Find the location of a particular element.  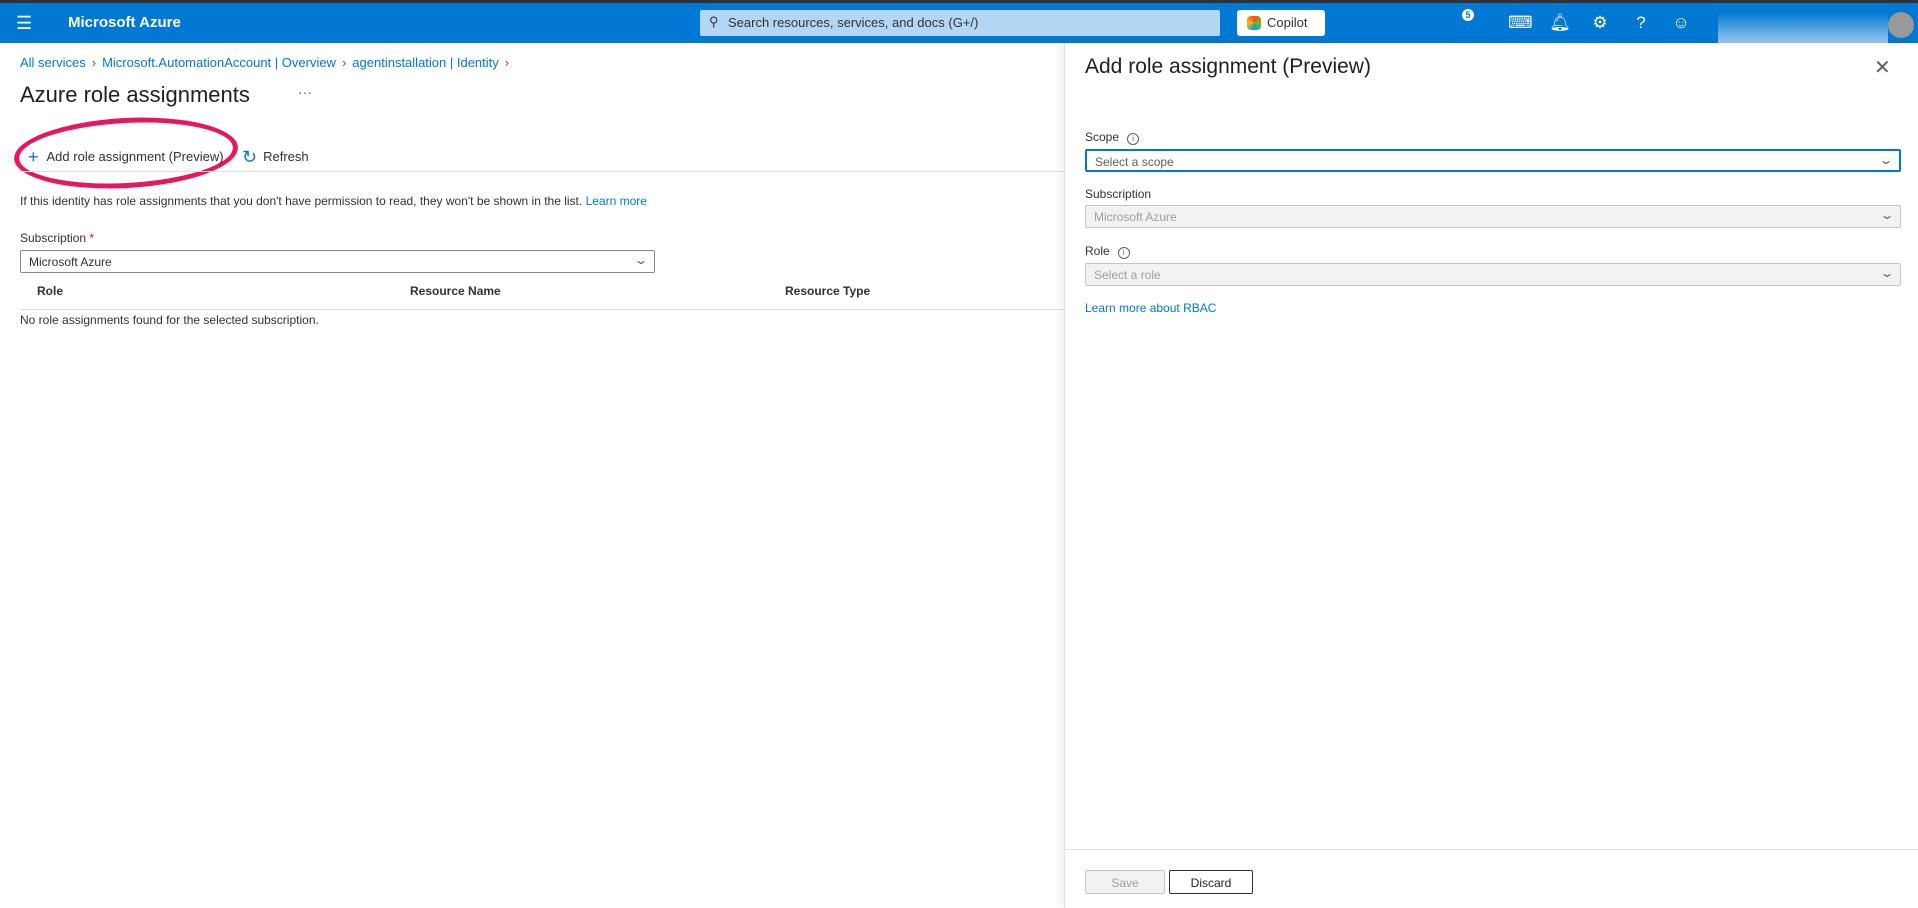

notification-badge: 5 is located at coordinates (1468, 15).